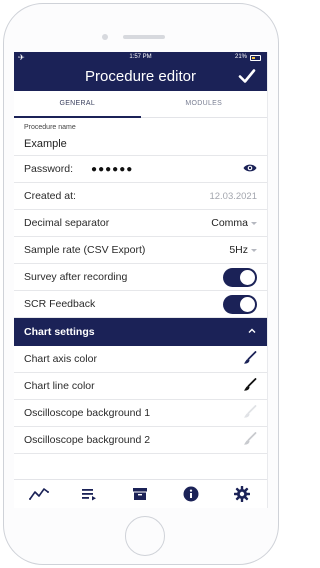 This screenshot has height=568, width=320. I want to click on tab-bar: GENERAL MODULES, so click(140, 104).